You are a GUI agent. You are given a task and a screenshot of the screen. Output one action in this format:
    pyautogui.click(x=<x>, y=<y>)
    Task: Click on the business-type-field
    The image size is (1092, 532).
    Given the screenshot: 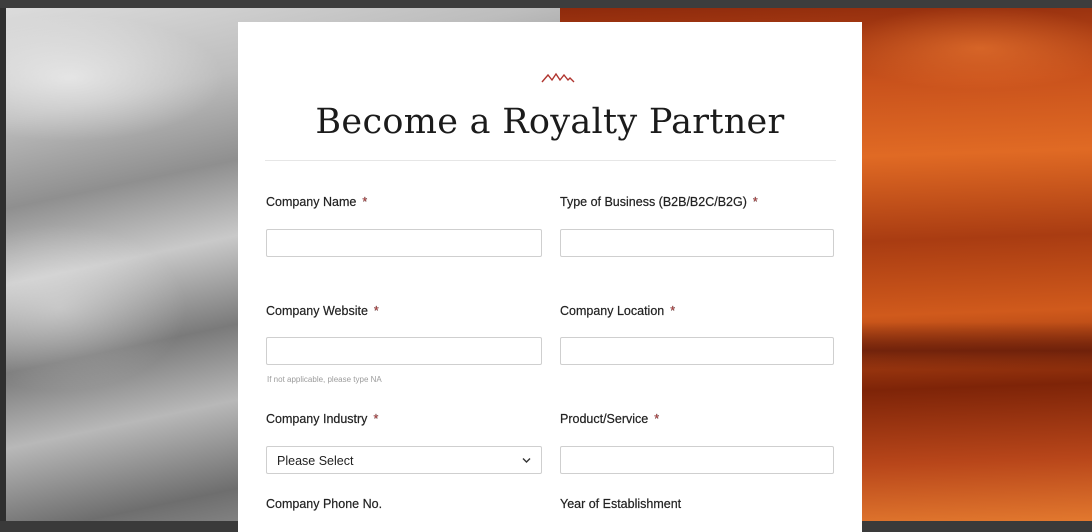 What is the action you would take?
    pyautogui.click(x=697, y=243)
    